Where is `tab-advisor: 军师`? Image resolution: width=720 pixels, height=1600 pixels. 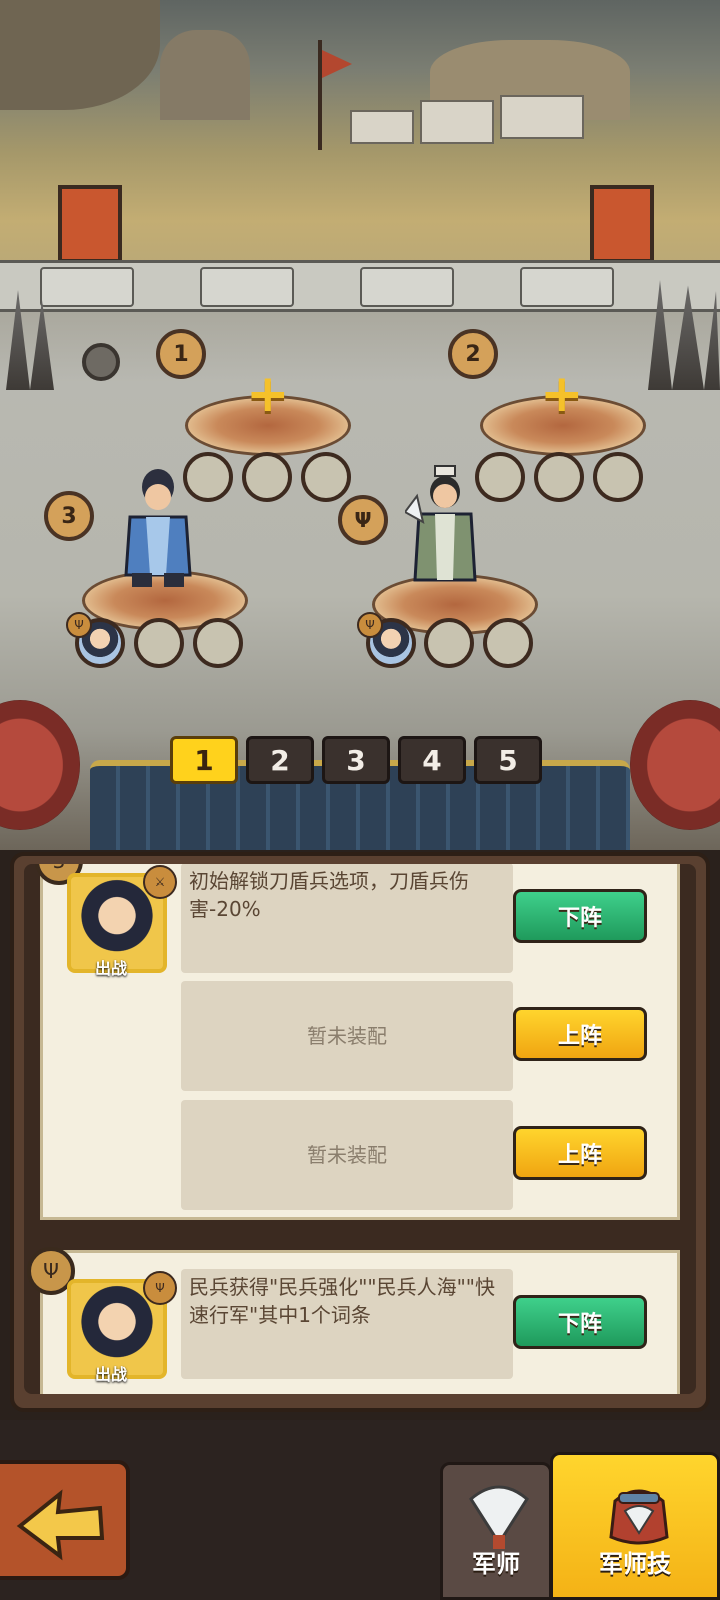 tab-advisor: 军师 is located at coordinates (496, 1531).